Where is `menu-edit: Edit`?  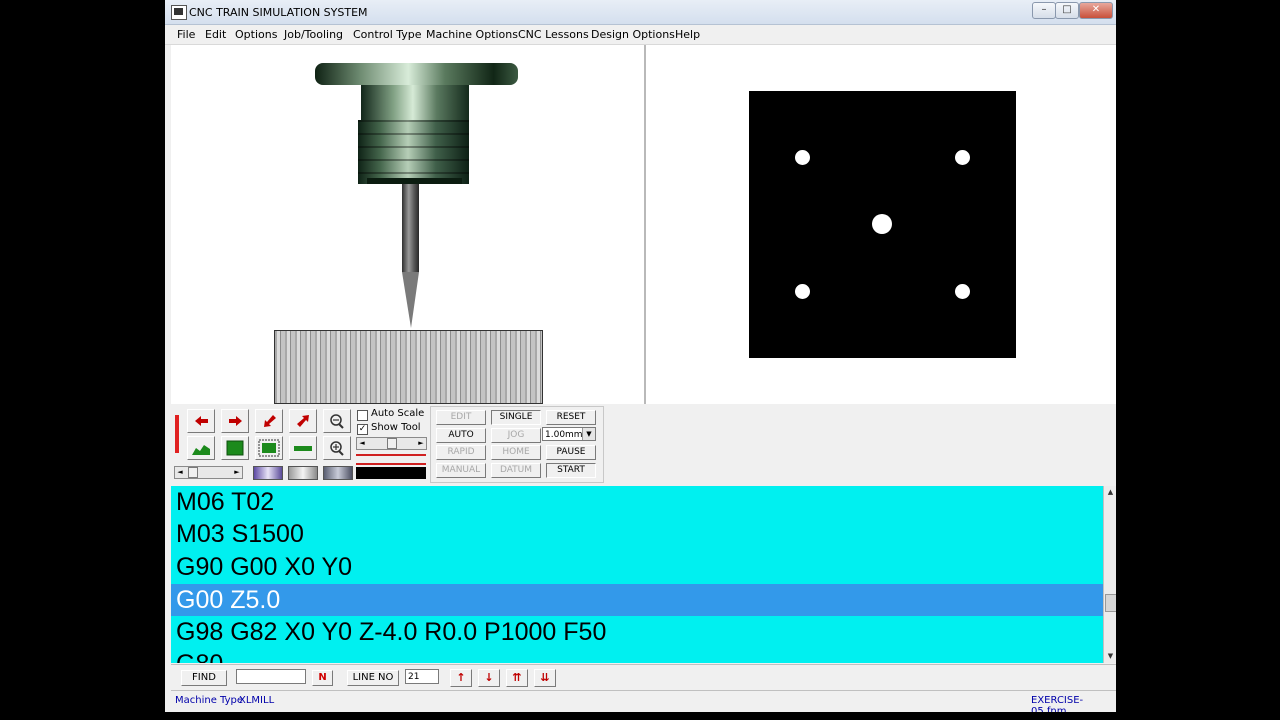 menu-edit: Edit is located at coordinates (215, 34).